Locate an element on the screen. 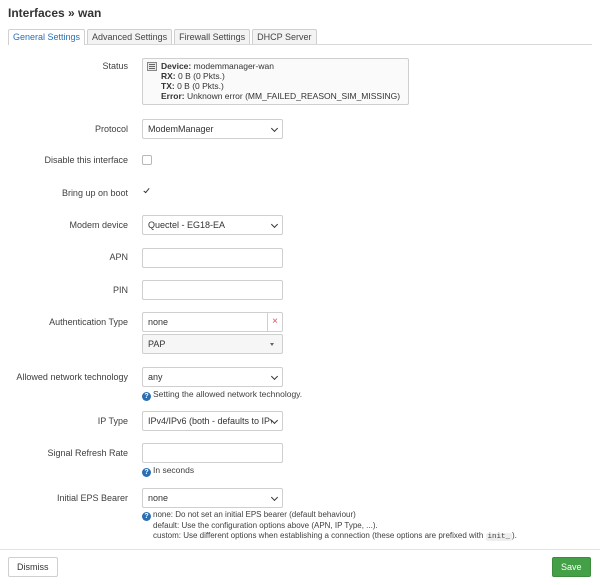  remove-icon: × is located at coordinates (274, 322).